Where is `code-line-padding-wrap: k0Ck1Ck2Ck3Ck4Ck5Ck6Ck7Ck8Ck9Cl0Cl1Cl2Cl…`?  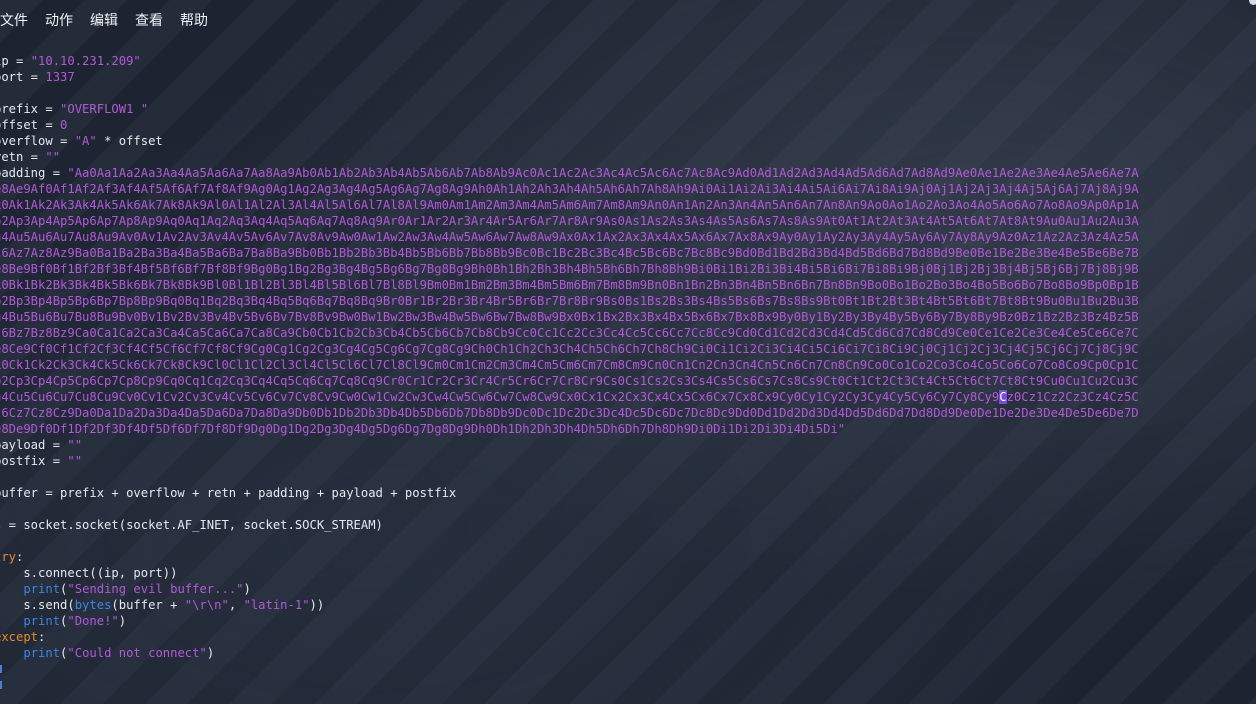 code-line-padding-wrap: k0Ck1Ck2Ck3Ck4Ck5Ck6Ck7Ck8Ck9Cl0Cl1Cl2Cl… is located at coordinates (569, 365).